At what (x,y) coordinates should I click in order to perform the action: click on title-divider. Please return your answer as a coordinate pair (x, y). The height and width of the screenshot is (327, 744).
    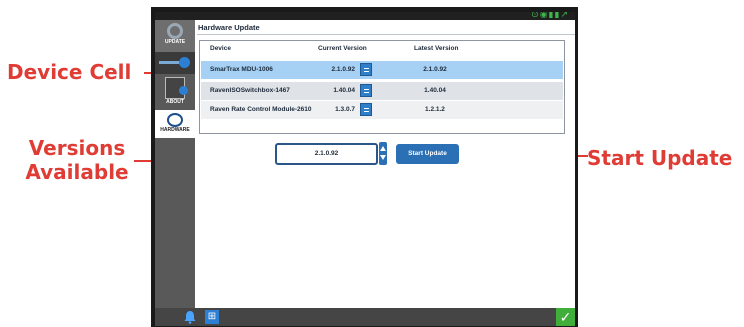
    Looking at the image, I should click on (386, 34).